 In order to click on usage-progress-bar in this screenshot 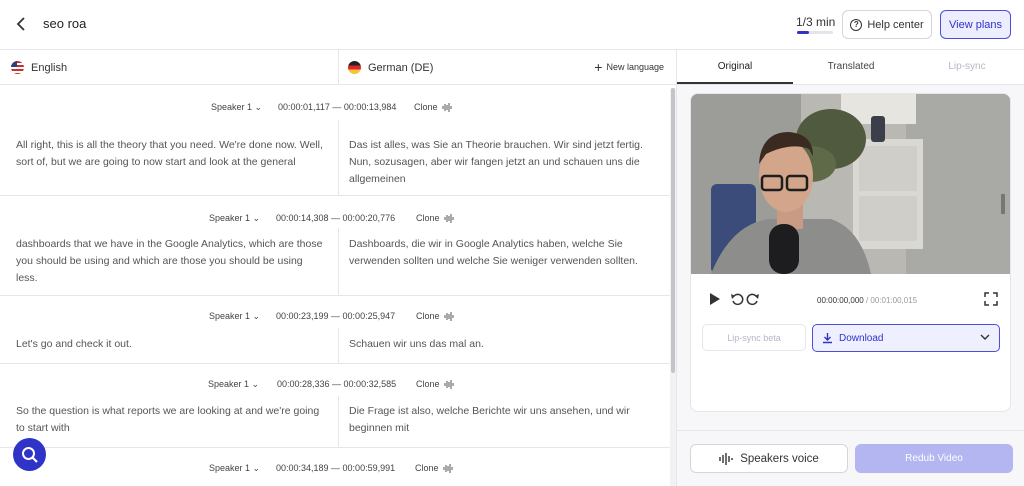, I will do `click(815, 32)`.